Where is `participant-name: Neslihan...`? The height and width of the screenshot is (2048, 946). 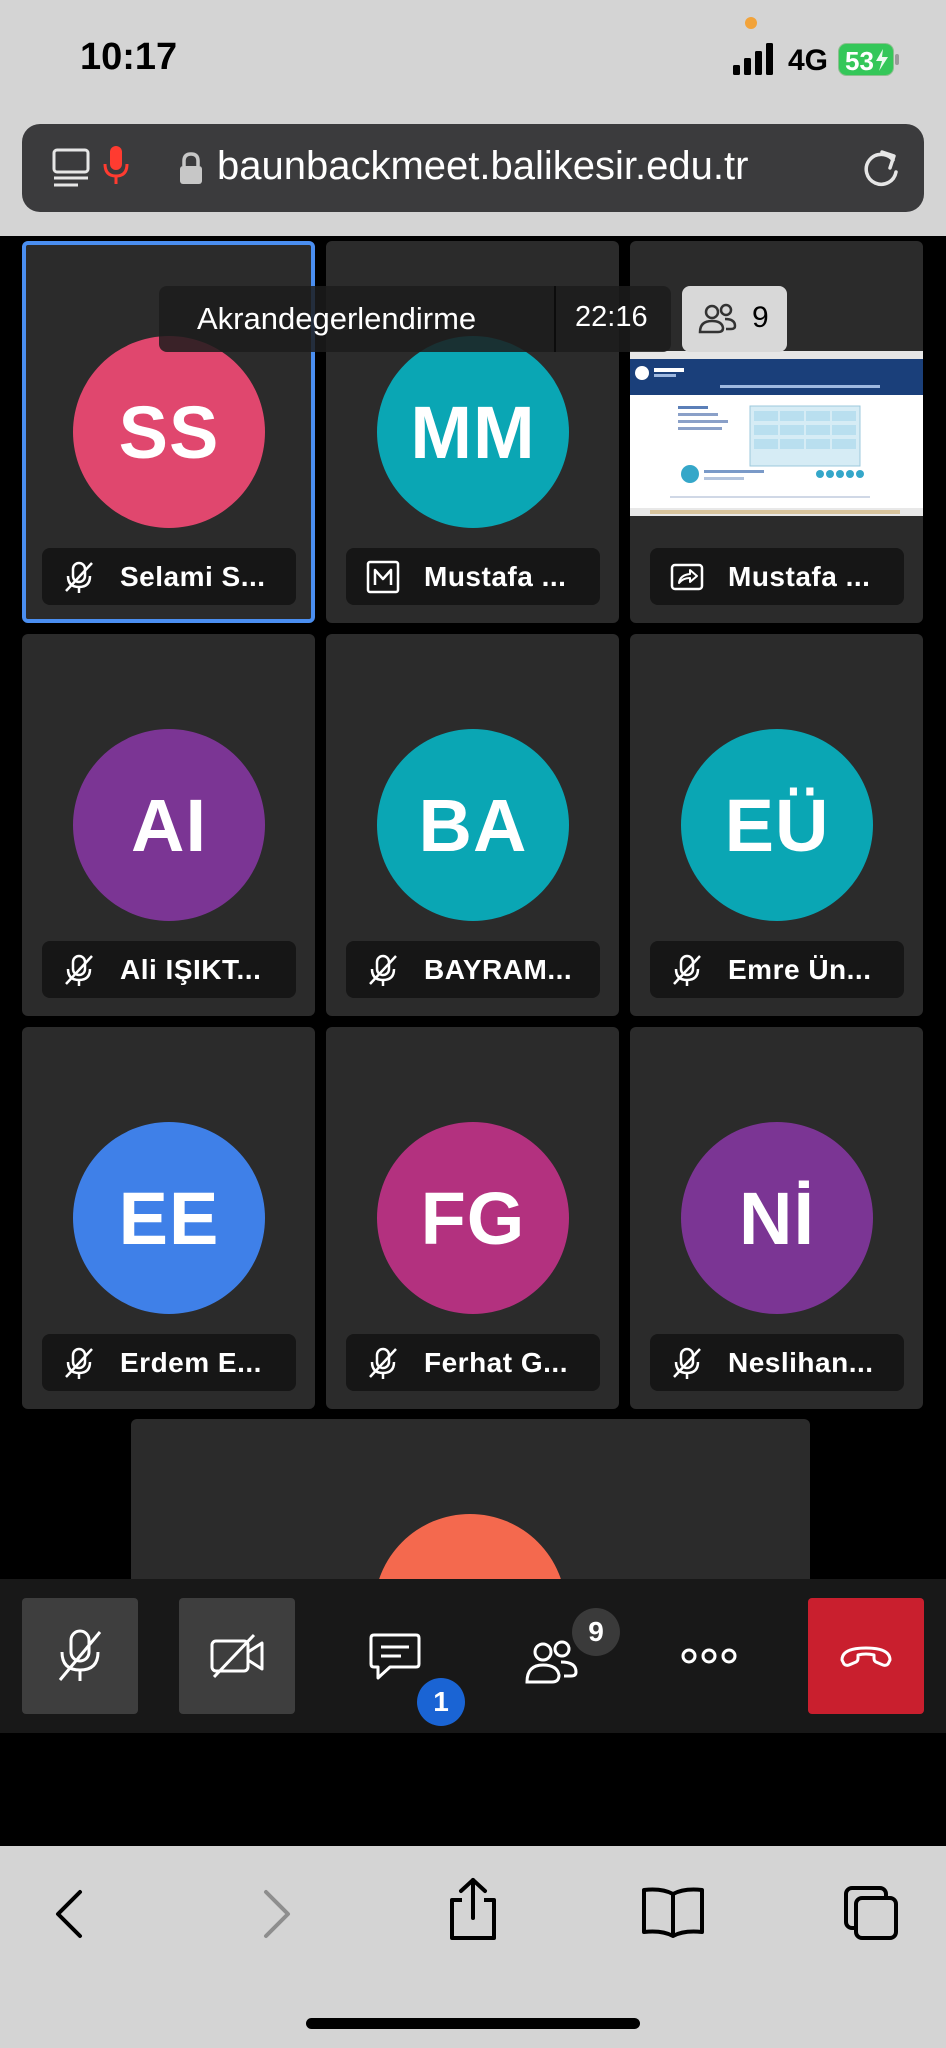
participant-name: Neslihan... is located at coordinates (801, 1362).